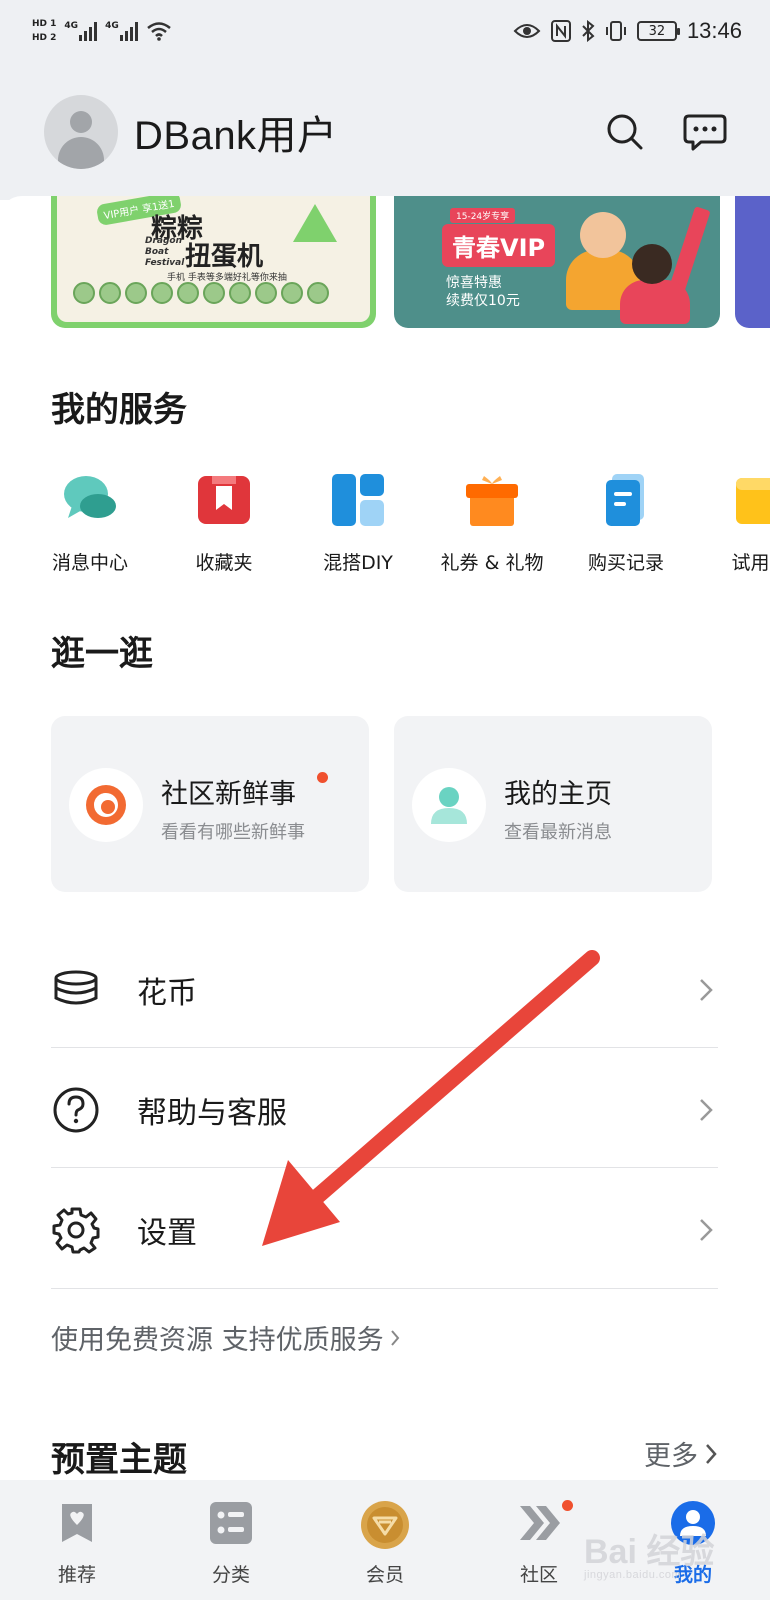 The height and width of the screenshot is (1600, 770). I want to click on recommend-icon, so click(77, 1523).